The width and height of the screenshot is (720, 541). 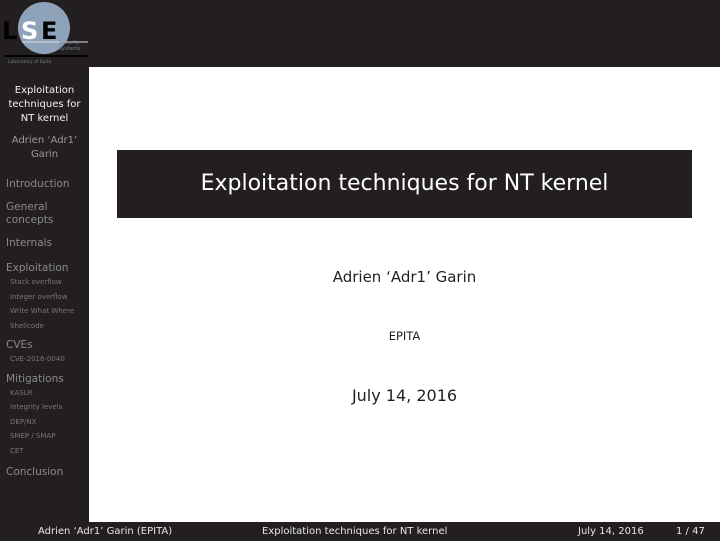 What do you see at coordinates (44, 393) in the screenshot?
I see `sidebar-subsection-kaslr: KASLR` at bounding box center [44, 393].